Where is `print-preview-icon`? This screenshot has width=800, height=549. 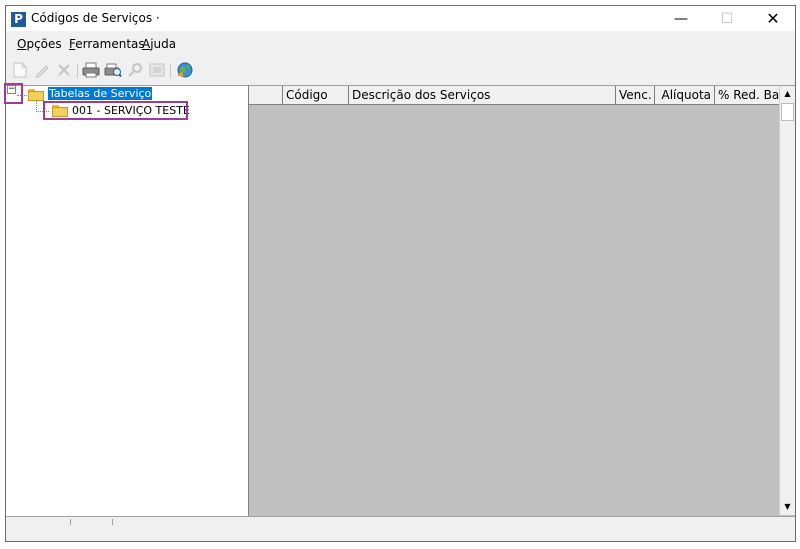 print-preview-icon is located at coordinates (113, 70).